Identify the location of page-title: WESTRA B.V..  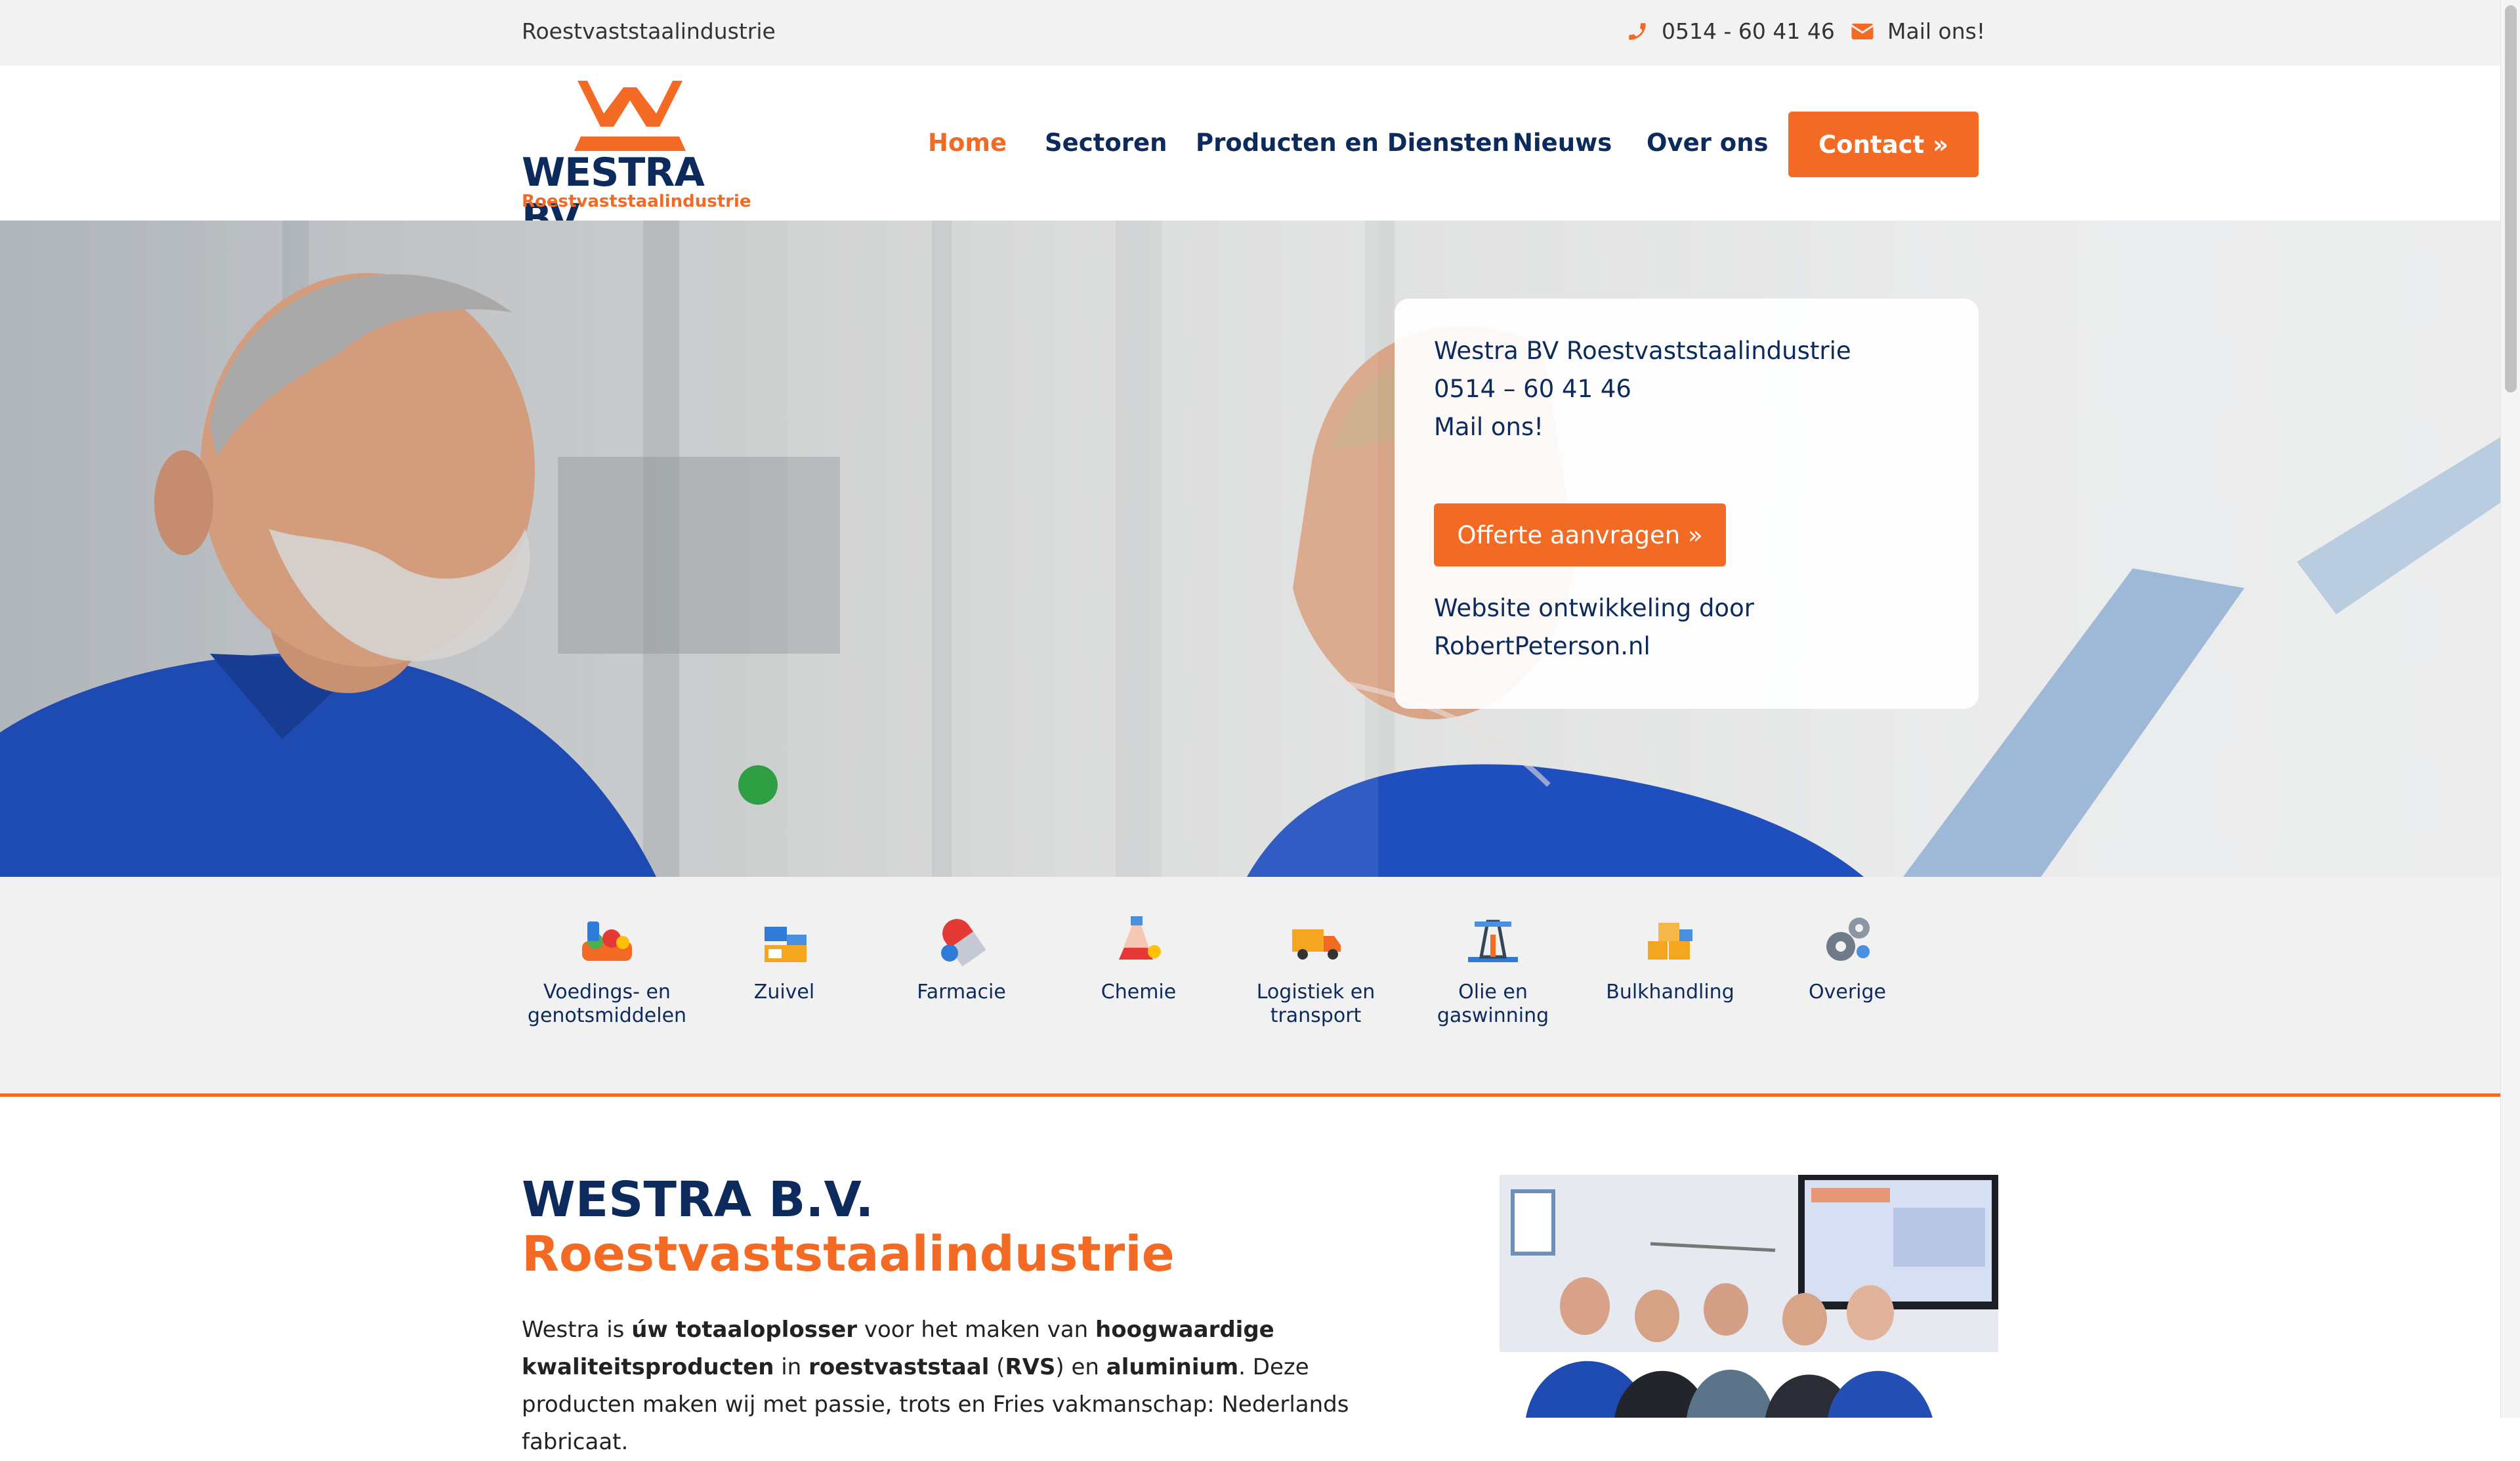
(698, 1200).